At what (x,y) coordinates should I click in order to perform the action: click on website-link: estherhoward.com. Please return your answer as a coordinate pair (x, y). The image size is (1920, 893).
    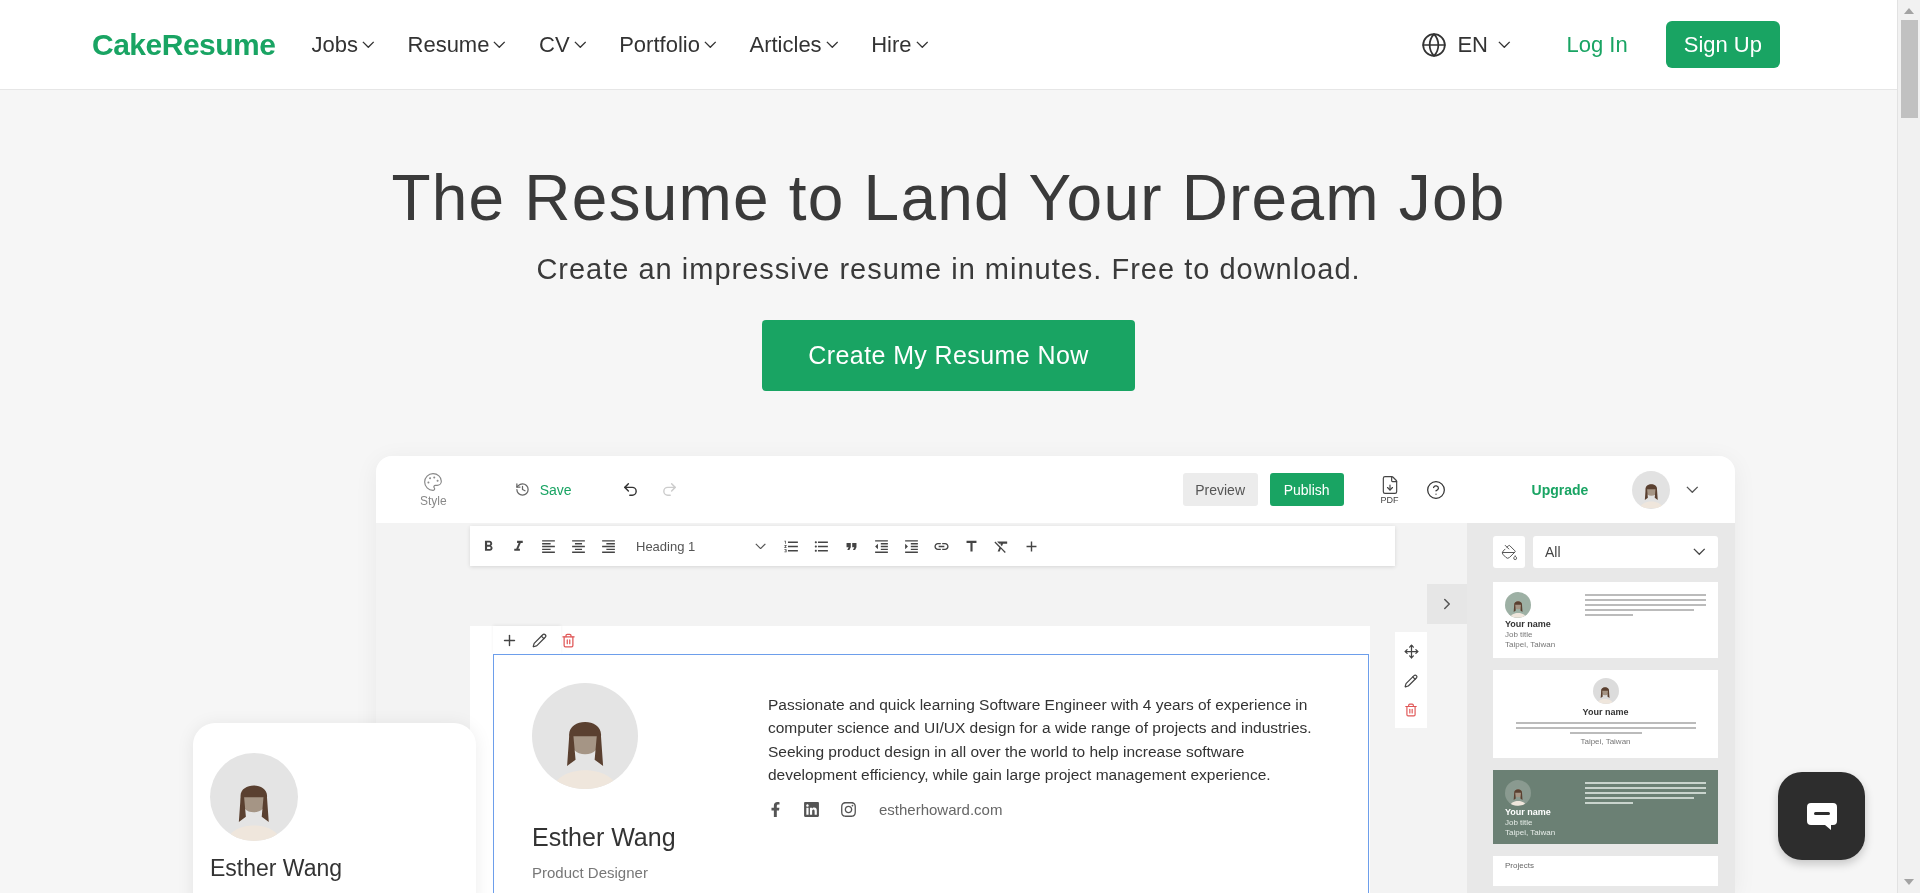
    Looking at the image, I should click on (941, 809).